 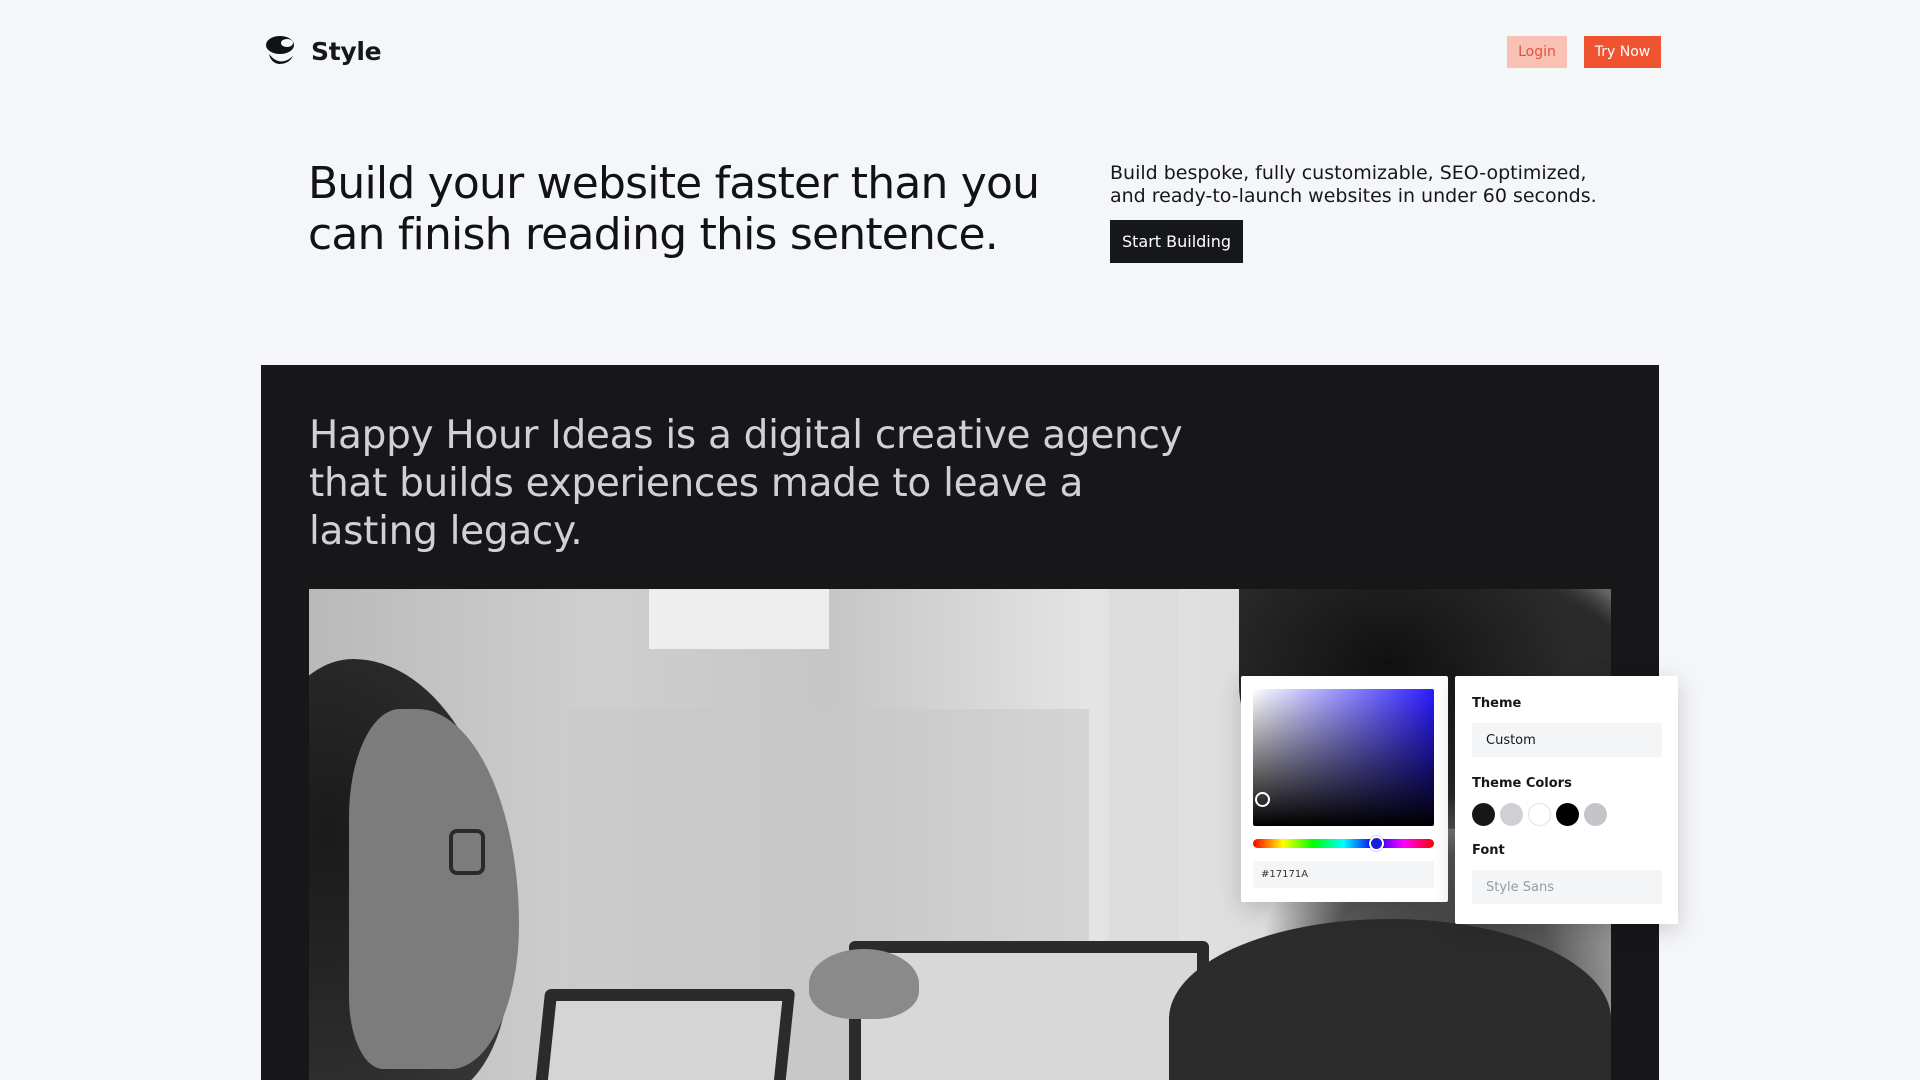 I want to click on photo-person-left-face, so click(x=434, y=889).